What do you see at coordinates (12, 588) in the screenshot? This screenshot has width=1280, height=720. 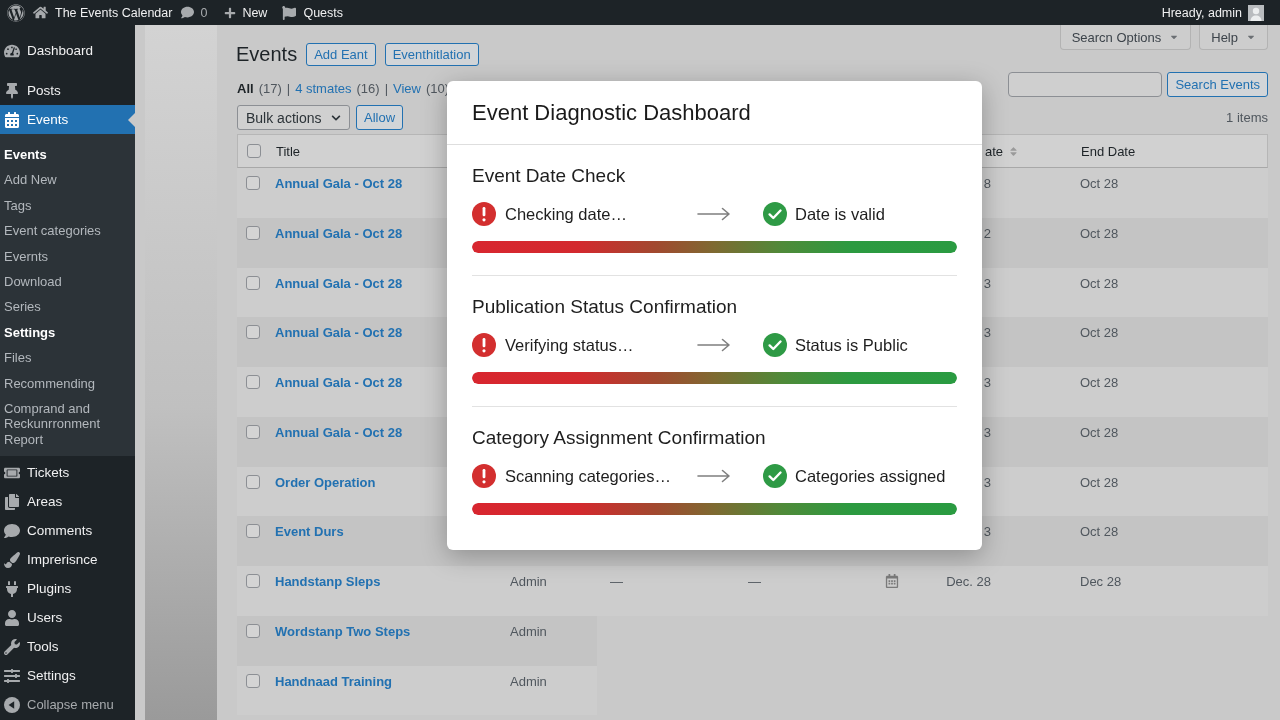 I see `plug-icon` at bounding box center [12, 588].